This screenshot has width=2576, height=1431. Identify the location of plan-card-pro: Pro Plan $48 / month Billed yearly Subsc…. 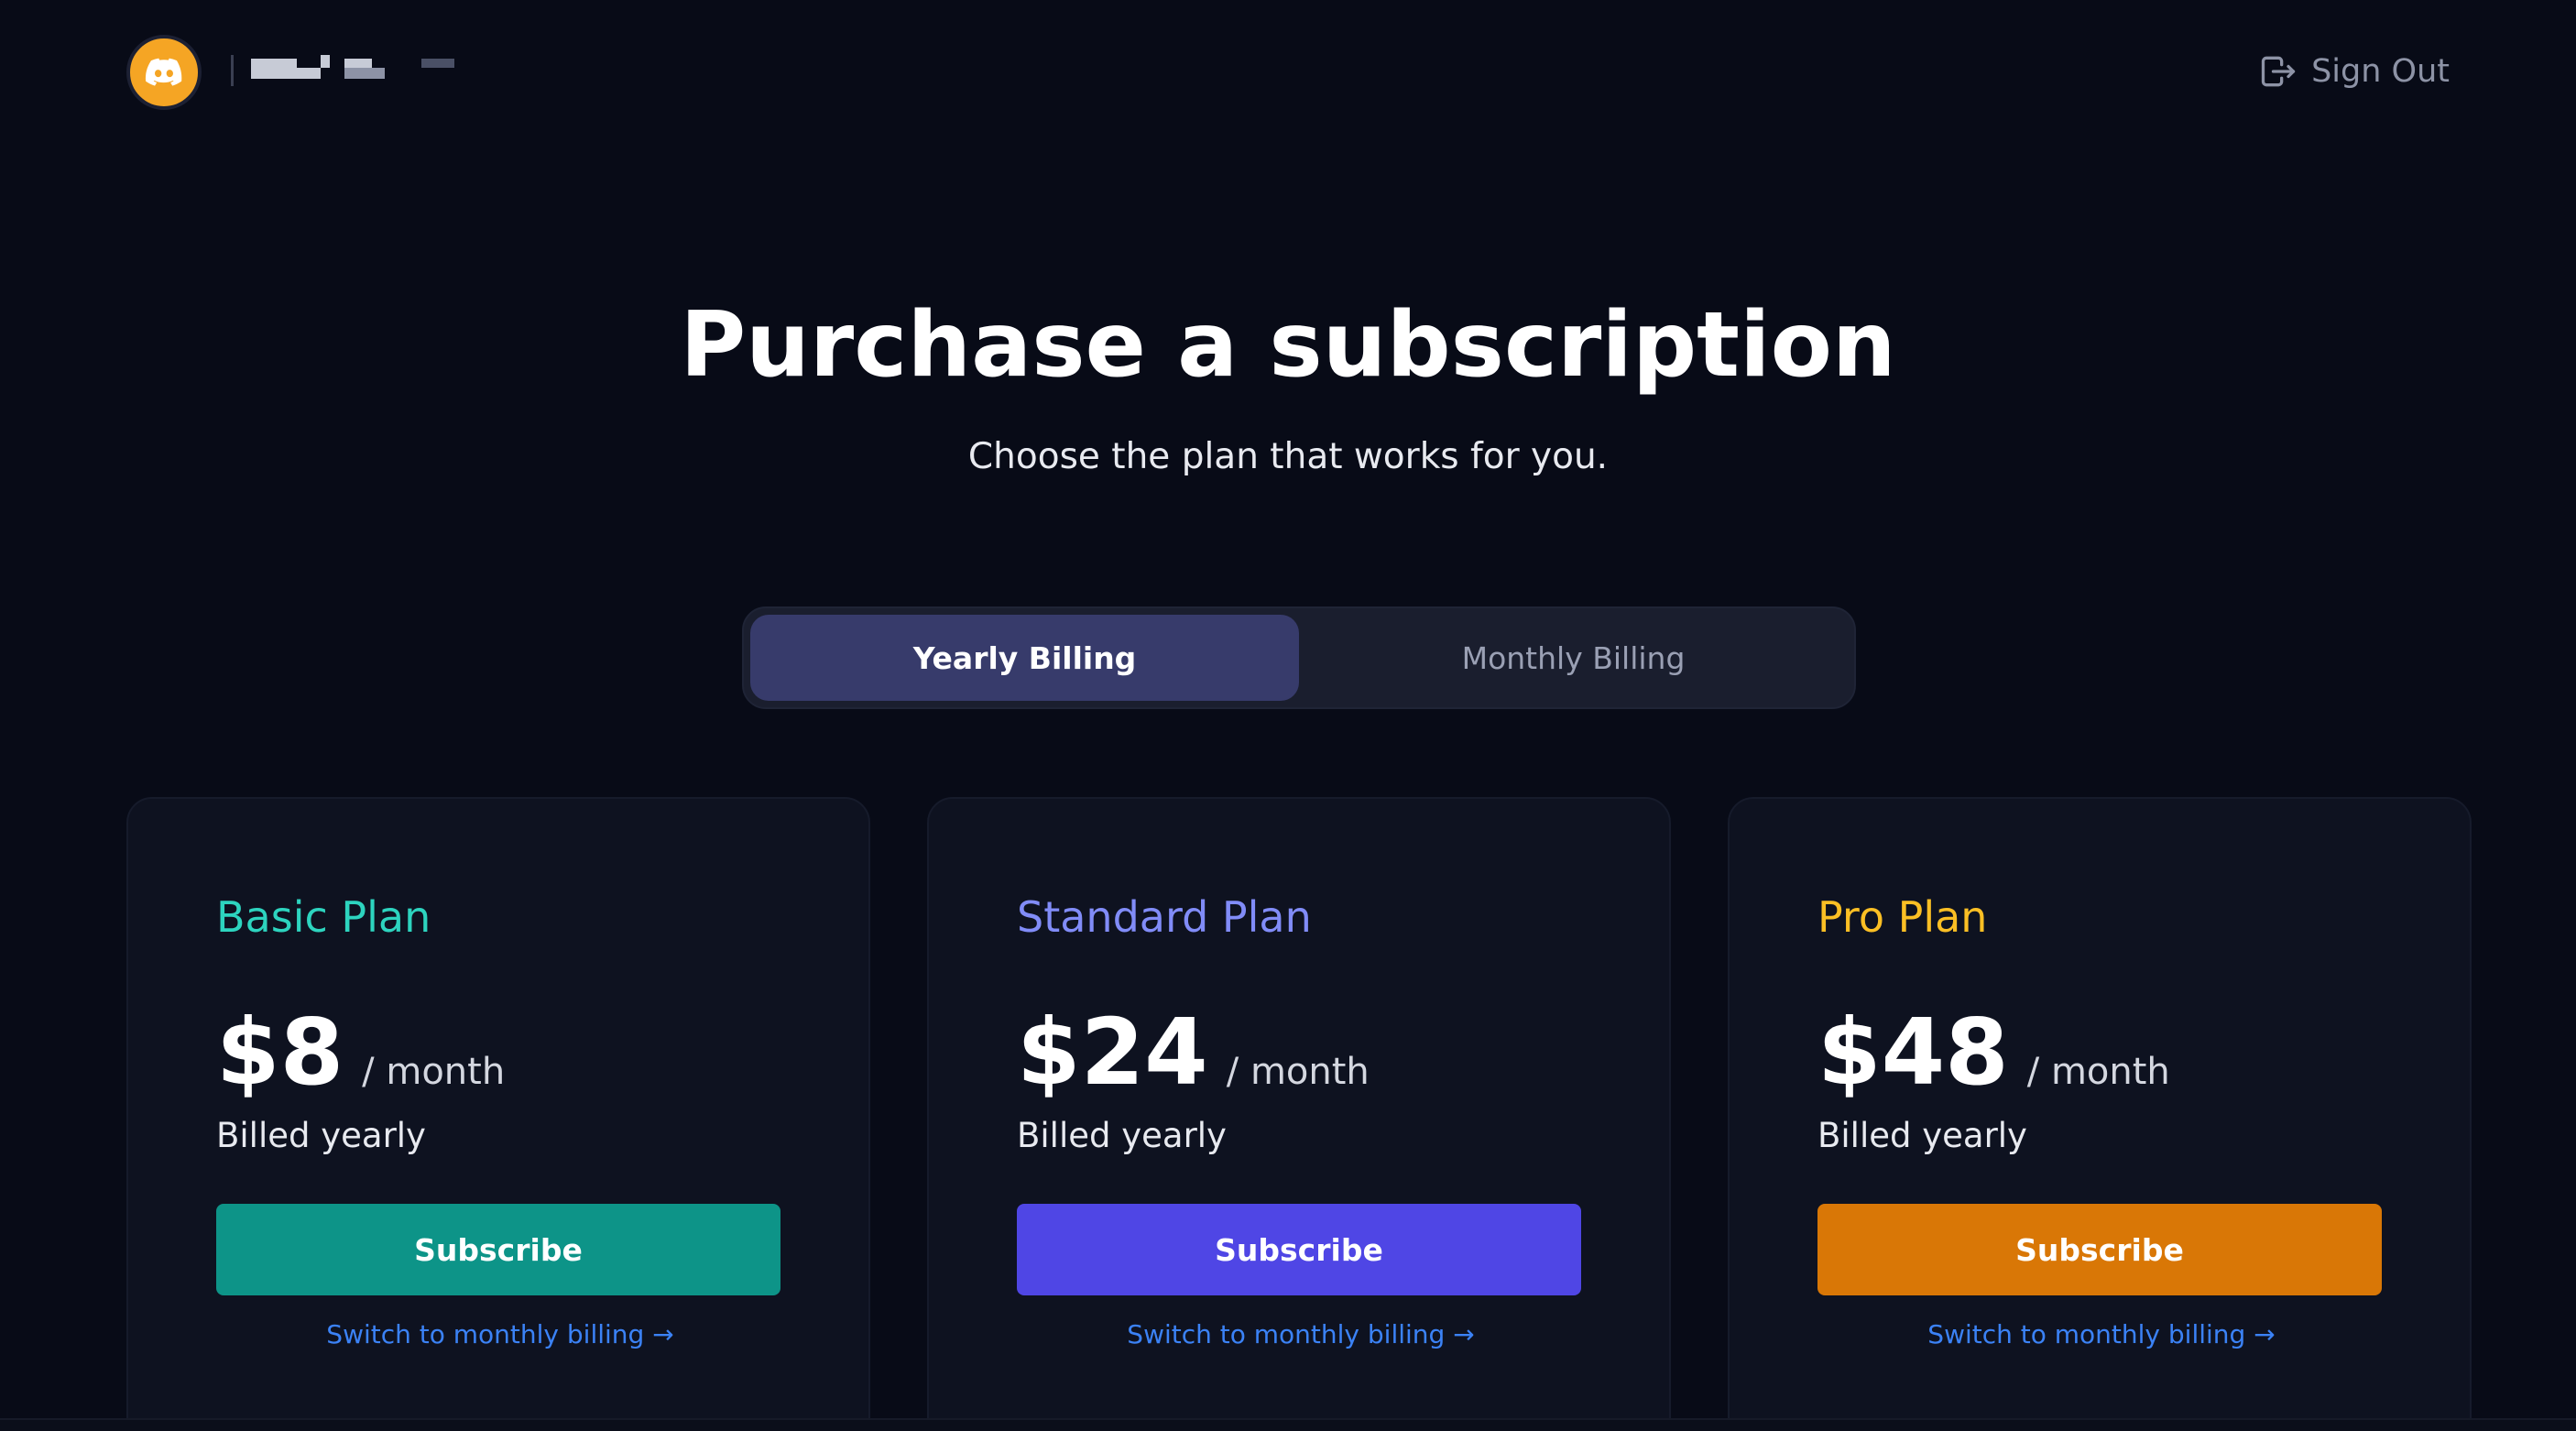
(2100, 1114).